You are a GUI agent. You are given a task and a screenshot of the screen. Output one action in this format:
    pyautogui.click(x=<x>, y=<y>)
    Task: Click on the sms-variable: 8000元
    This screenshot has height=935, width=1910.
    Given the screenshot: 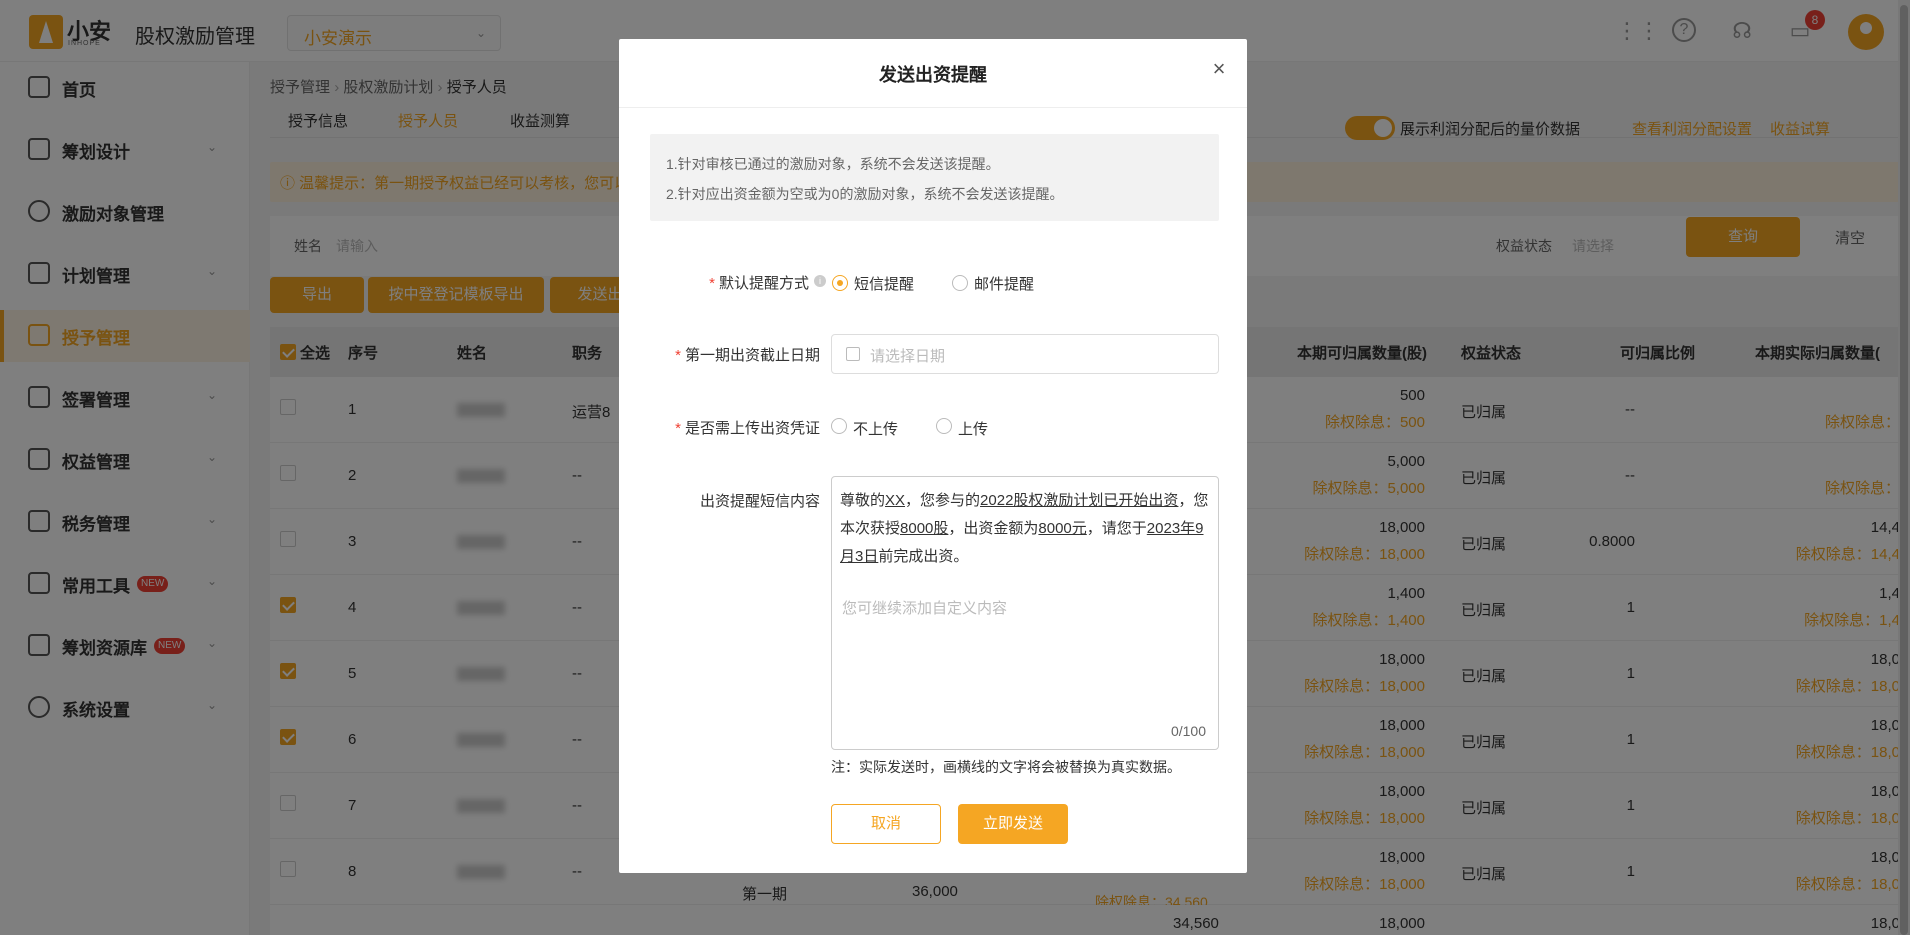 What is the action you would take?
    pyautogui.click(x=1062, y=528)
    